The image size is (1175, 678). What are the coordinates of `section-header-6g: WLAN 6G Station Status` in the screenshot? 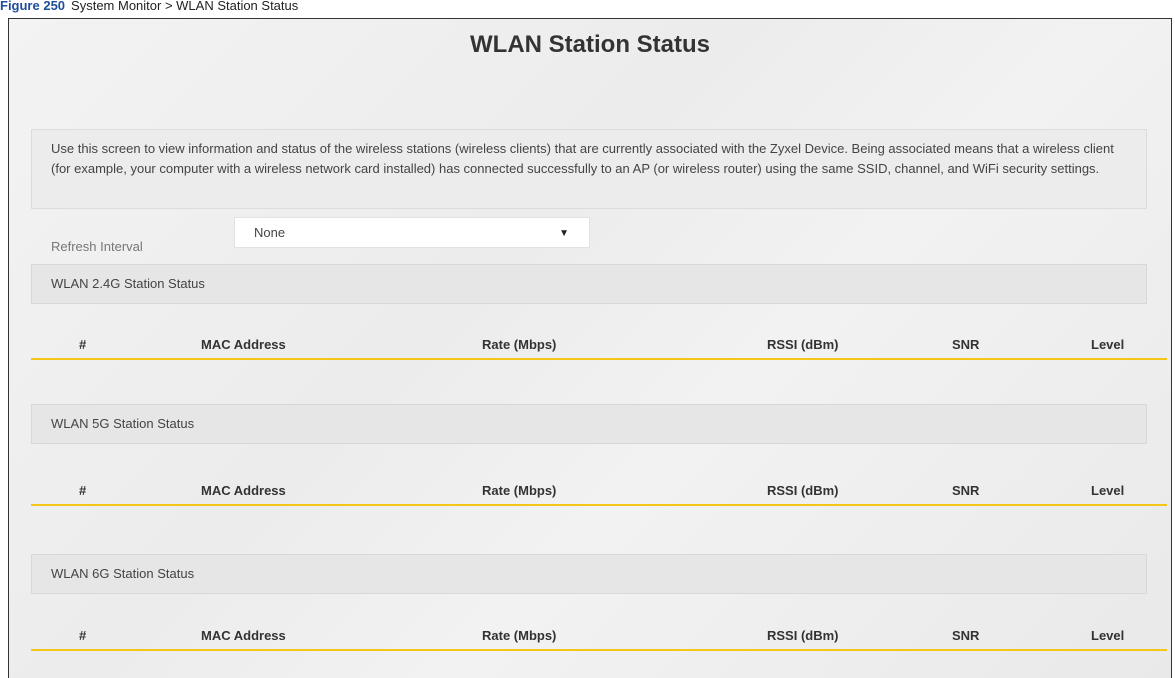 It's located at (589, 574).